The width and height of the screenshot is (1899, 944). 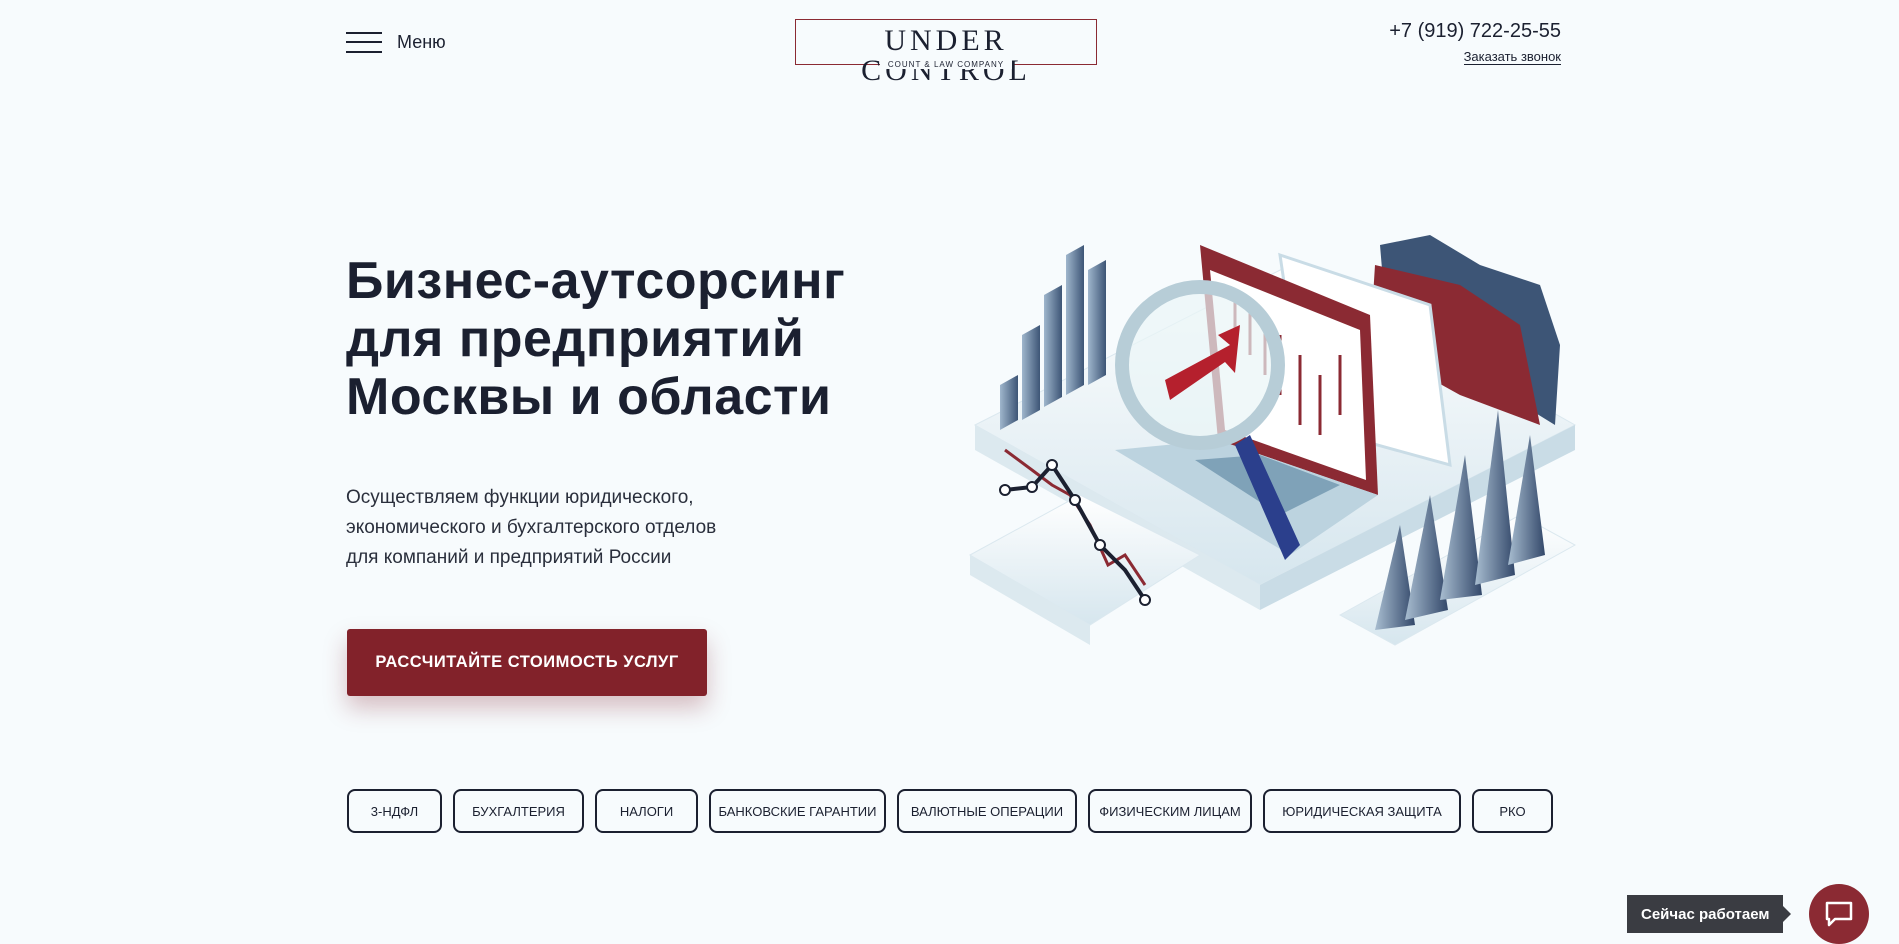 I want to click on working-status-badge: Сейчас работаем, so click(x=1709, y=914).